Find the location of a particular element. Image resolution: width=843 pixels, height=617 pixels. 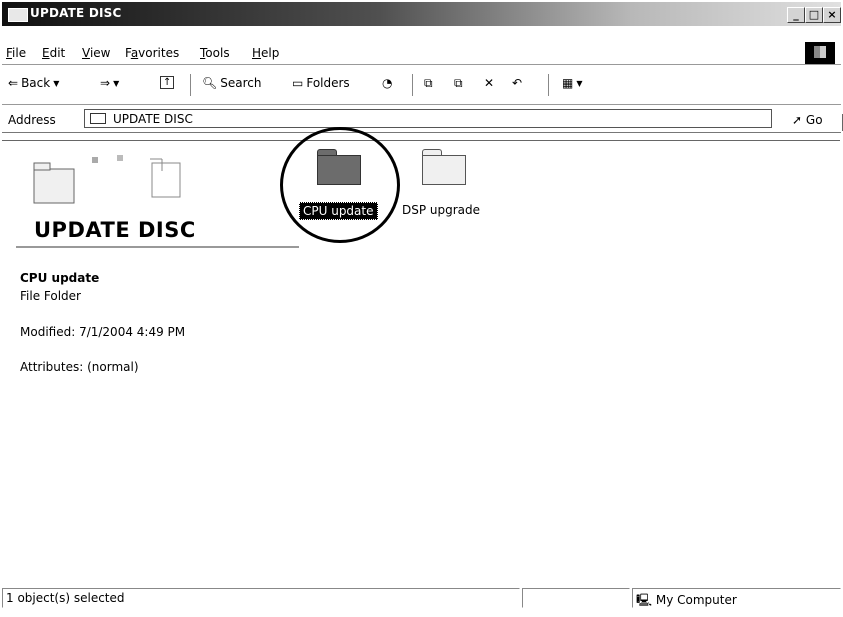

status-zone-label: My Computer is located at coordinates (696, 600).